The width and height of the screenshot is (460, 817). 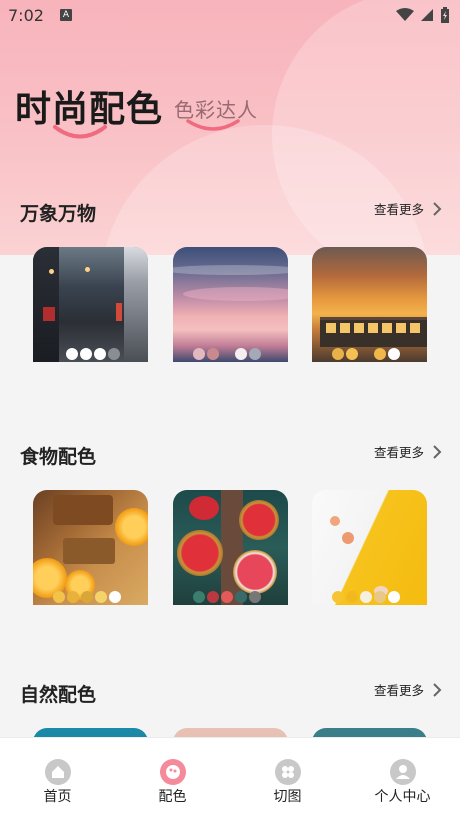 I want to click on tab-label: 切图, so click(x=287, y=797).